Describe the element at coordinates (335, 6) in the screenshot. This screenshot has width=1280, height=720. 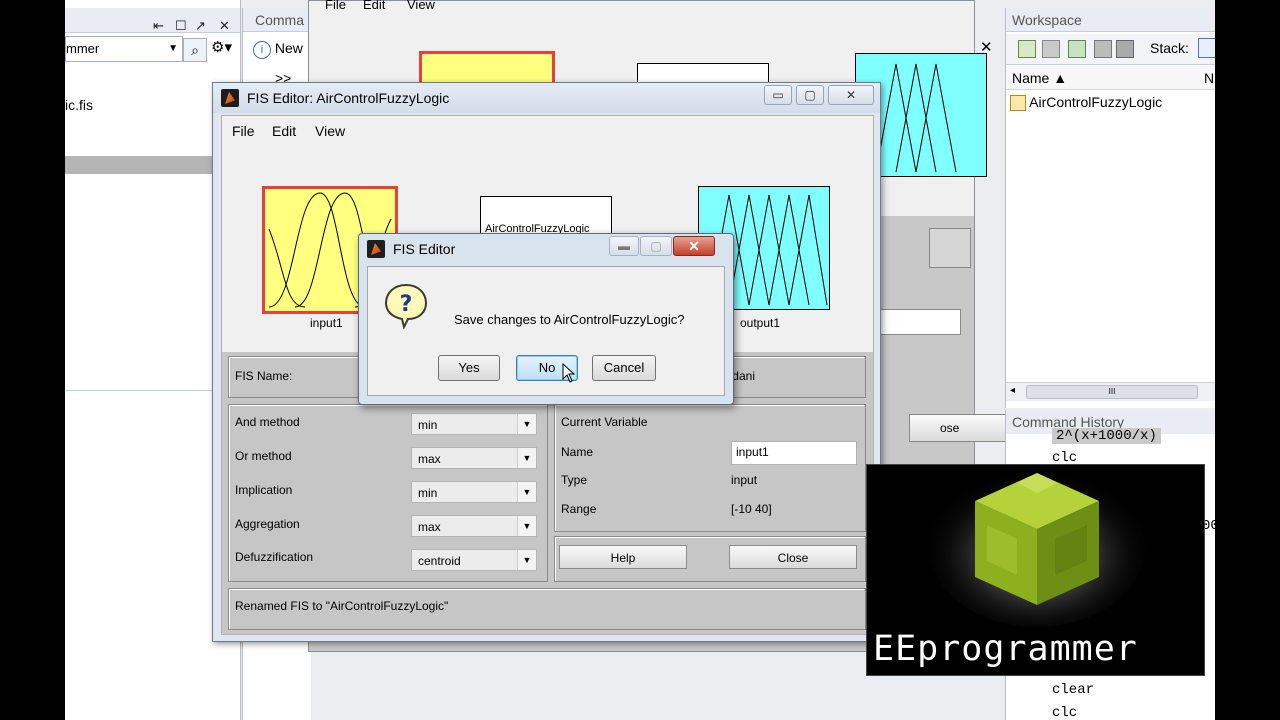
I see `bg-menu-file: File` at that location.